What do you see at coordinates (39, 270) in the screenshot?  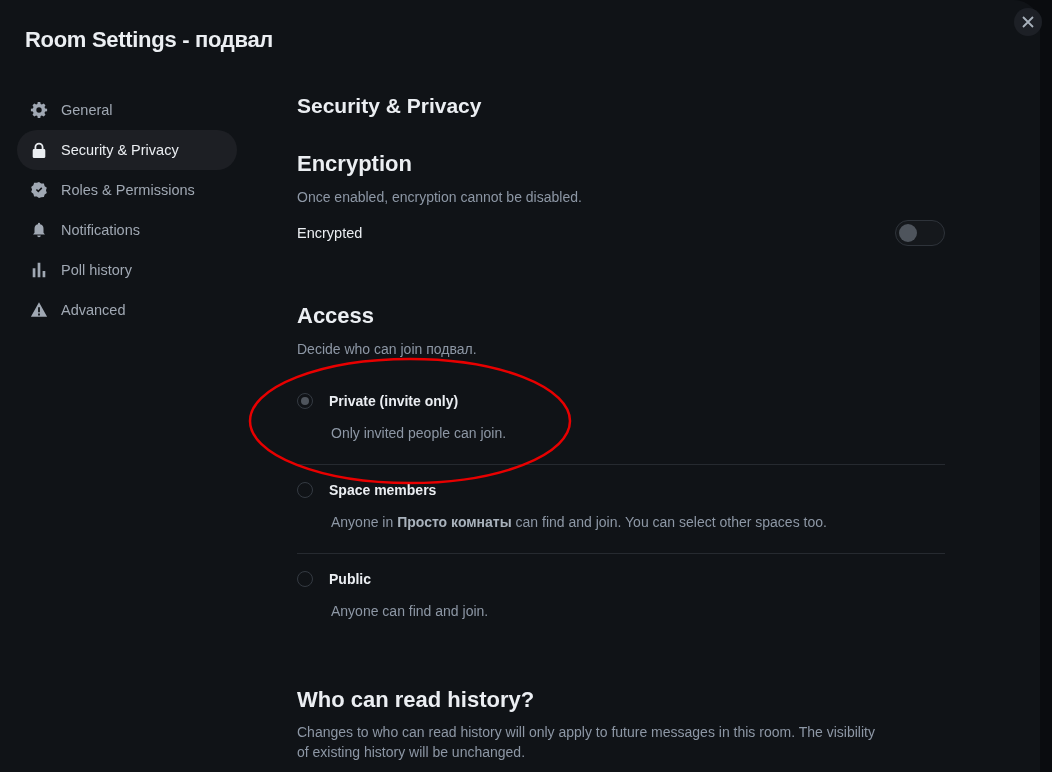 I see `bar-chart-icon` at bounding box center [39, 270].